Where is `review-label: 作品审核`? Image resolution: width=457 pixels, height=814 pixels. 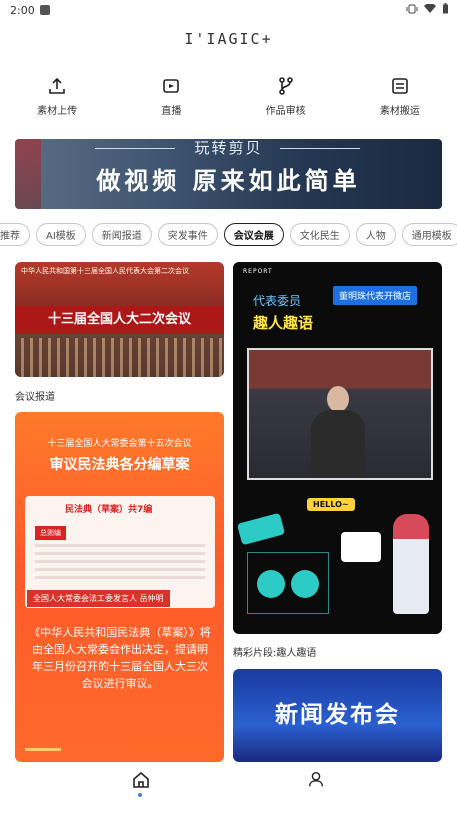 review-label: 作品审核 is located at coordinates (285, 111).